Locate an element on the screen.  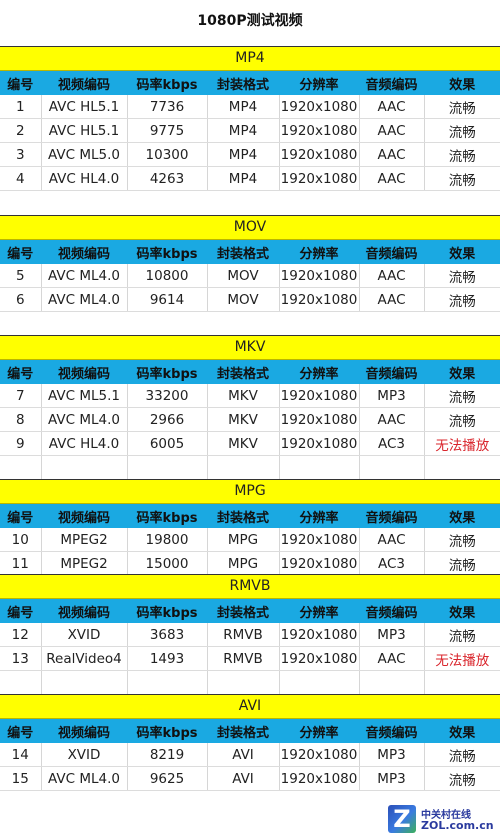
table-cell: 19800 is located at coordinates (167, 540).